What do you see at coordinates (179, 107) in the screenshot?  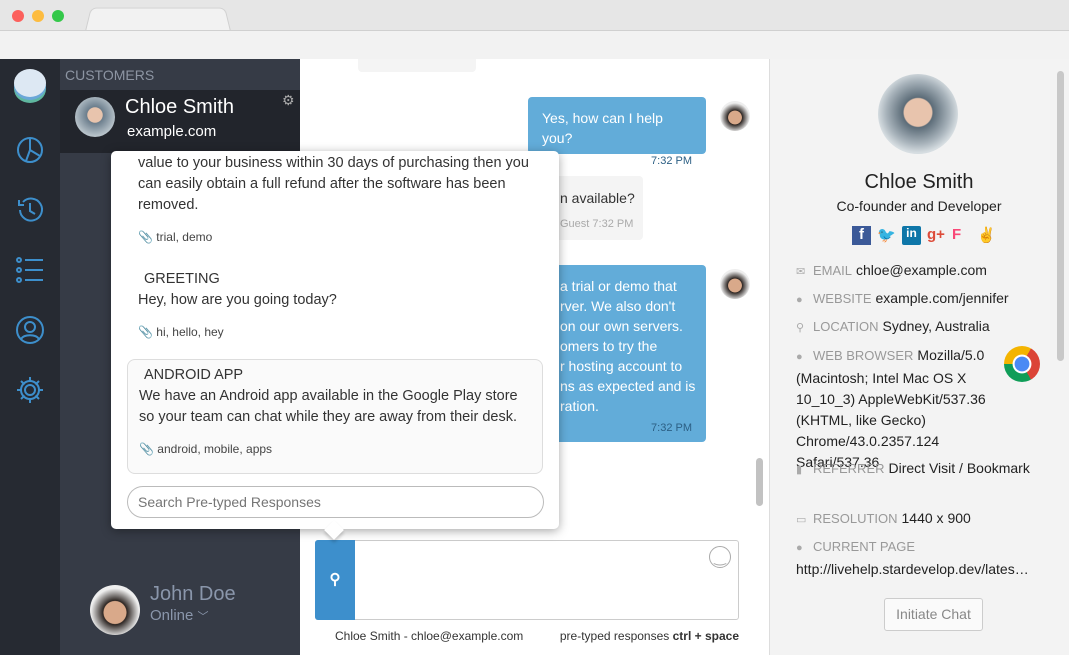 I see `customer-name: Chloe Smith` at bounding box center [179, 107].